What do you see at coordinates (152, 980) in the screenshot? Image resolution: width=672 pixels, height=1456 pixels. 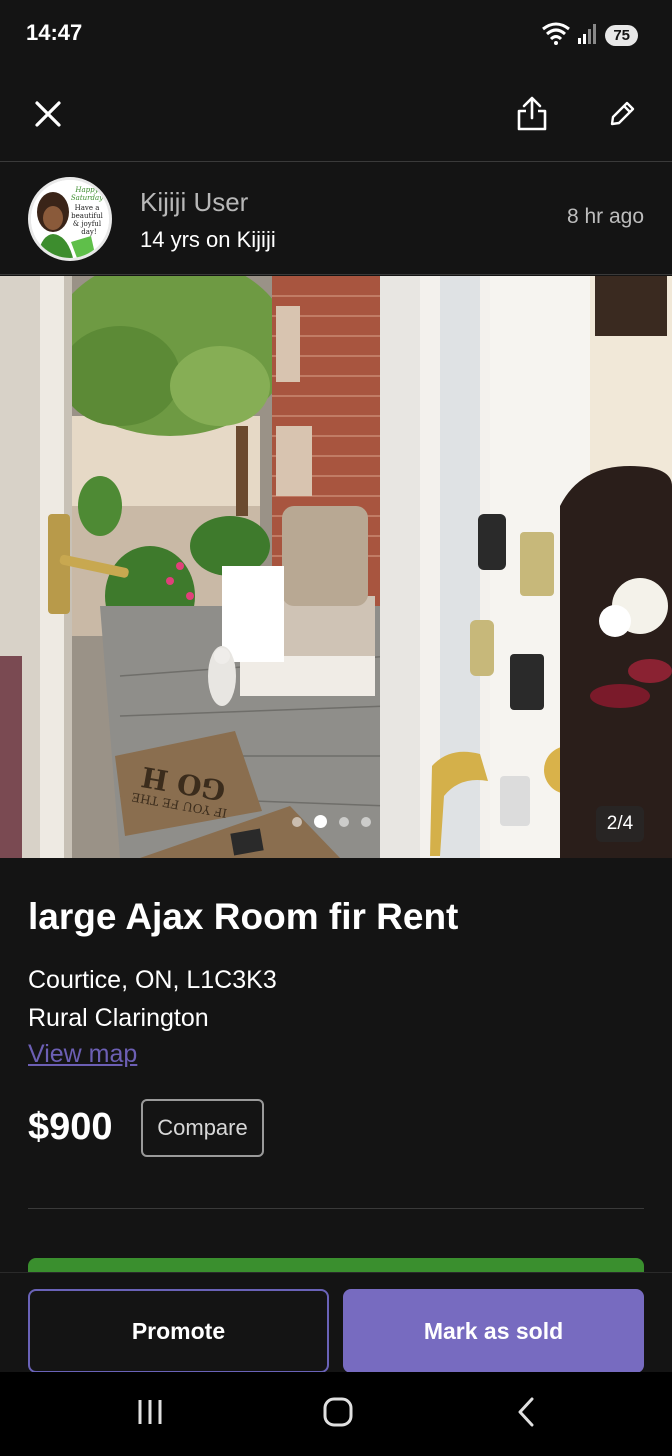 I see `location-line-1: Courtice, ON, L1C3K3` at bounding box center [152, 980].